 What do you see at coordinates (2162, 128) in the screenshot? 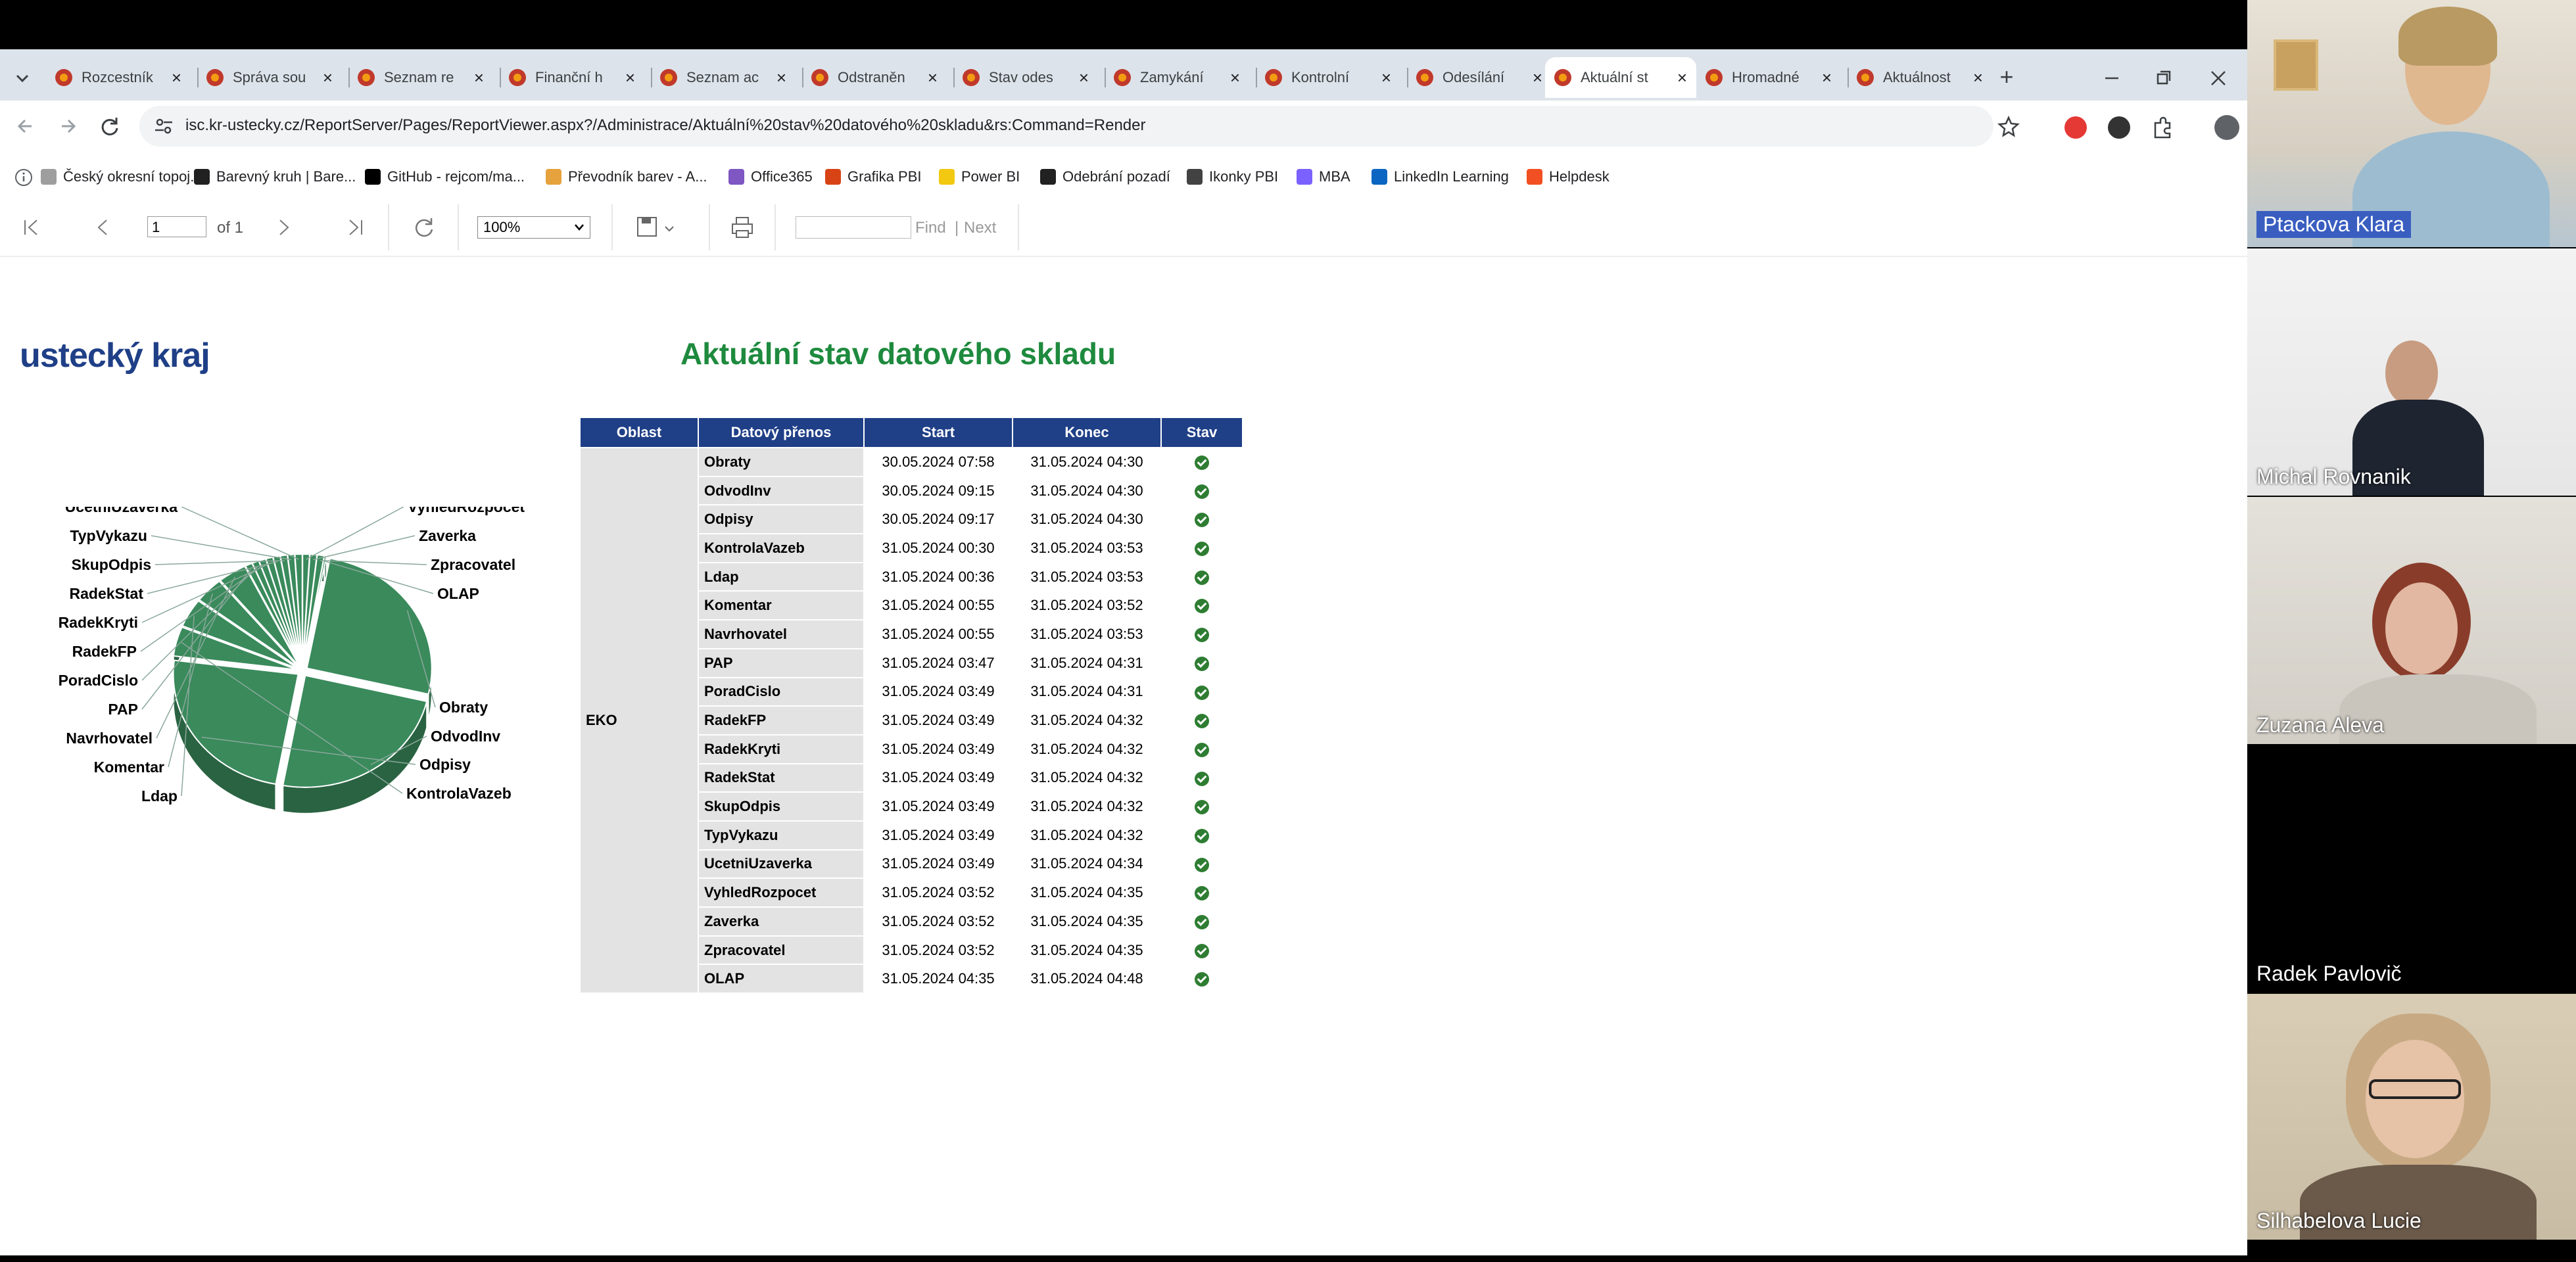
I see `extensions-puzzle-icon` at bounding box center [2162, 128].